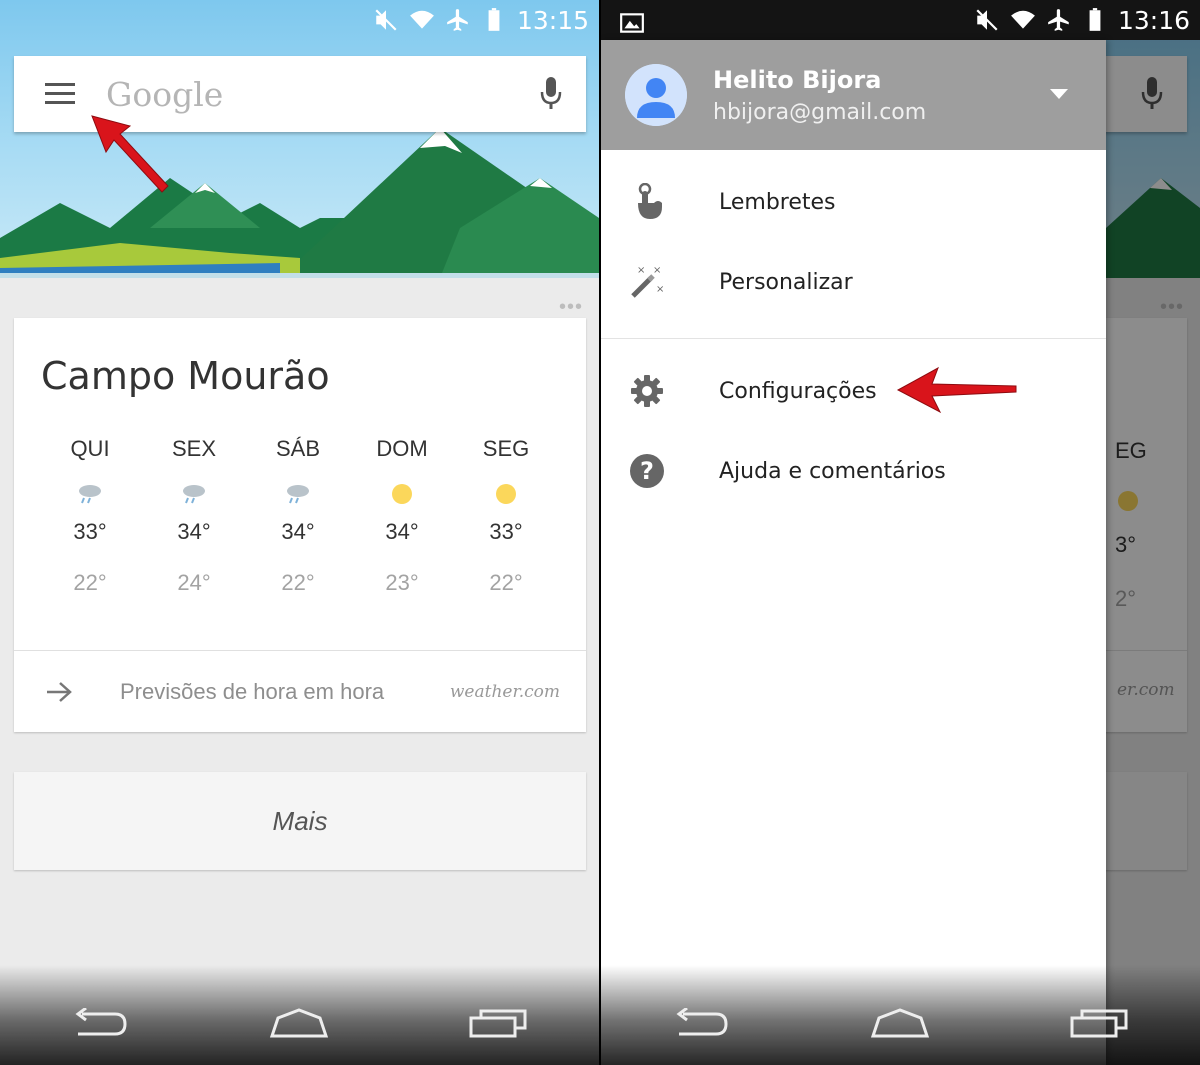  What do you see at coordinates (311, 94) in the screenshot?
I see `google-logo: Google` at bounding box center [311, 94].